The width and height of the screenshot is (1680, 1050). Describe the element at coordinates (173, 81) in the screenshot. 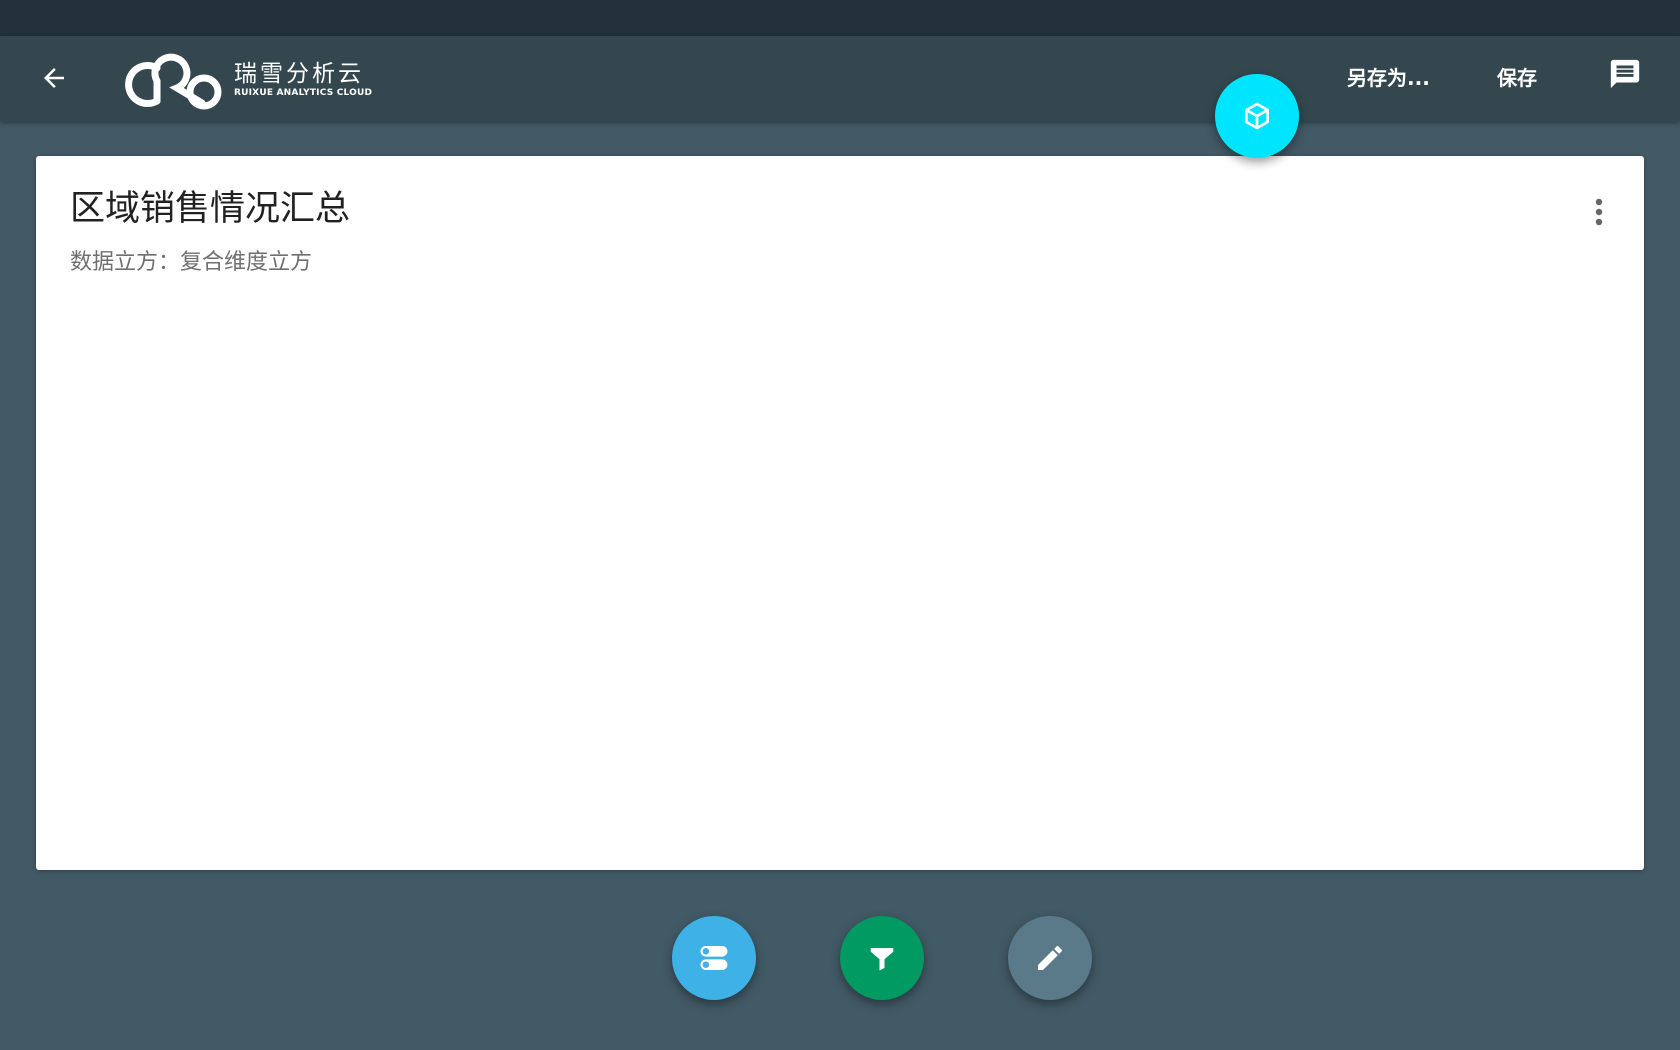

I see `cloud-logo-icon` at that location.